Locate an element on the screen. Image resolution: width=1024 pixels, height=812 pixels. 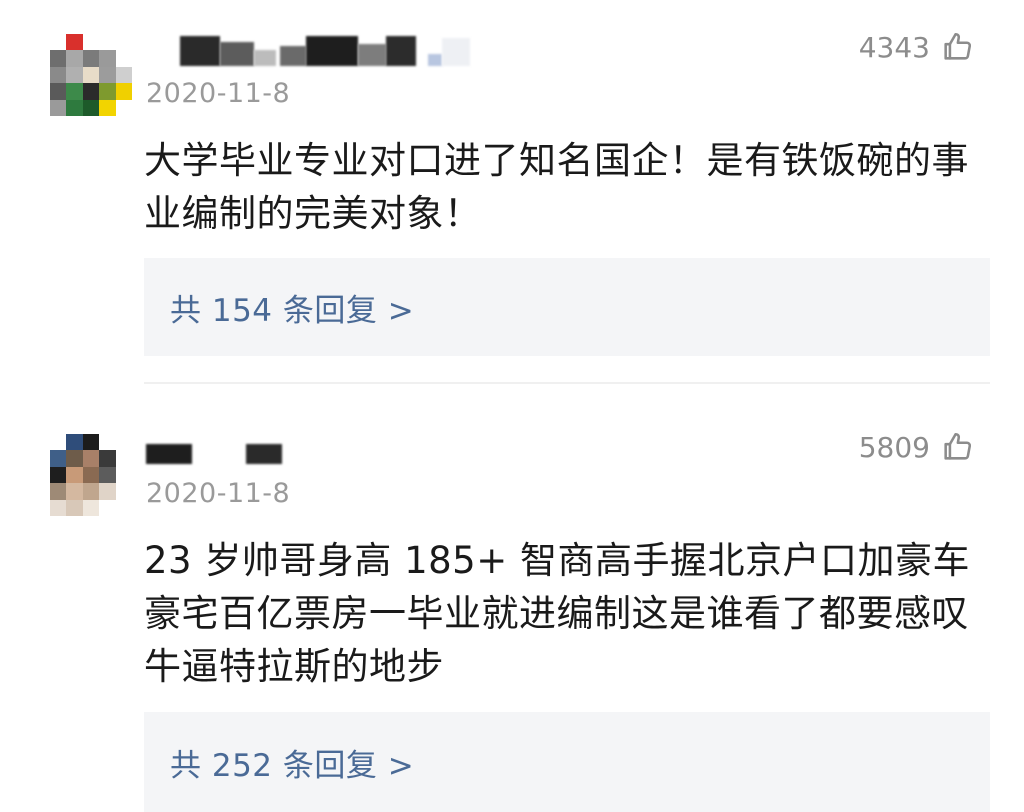
like-button: 4343 is located at coordinates (916, 47).